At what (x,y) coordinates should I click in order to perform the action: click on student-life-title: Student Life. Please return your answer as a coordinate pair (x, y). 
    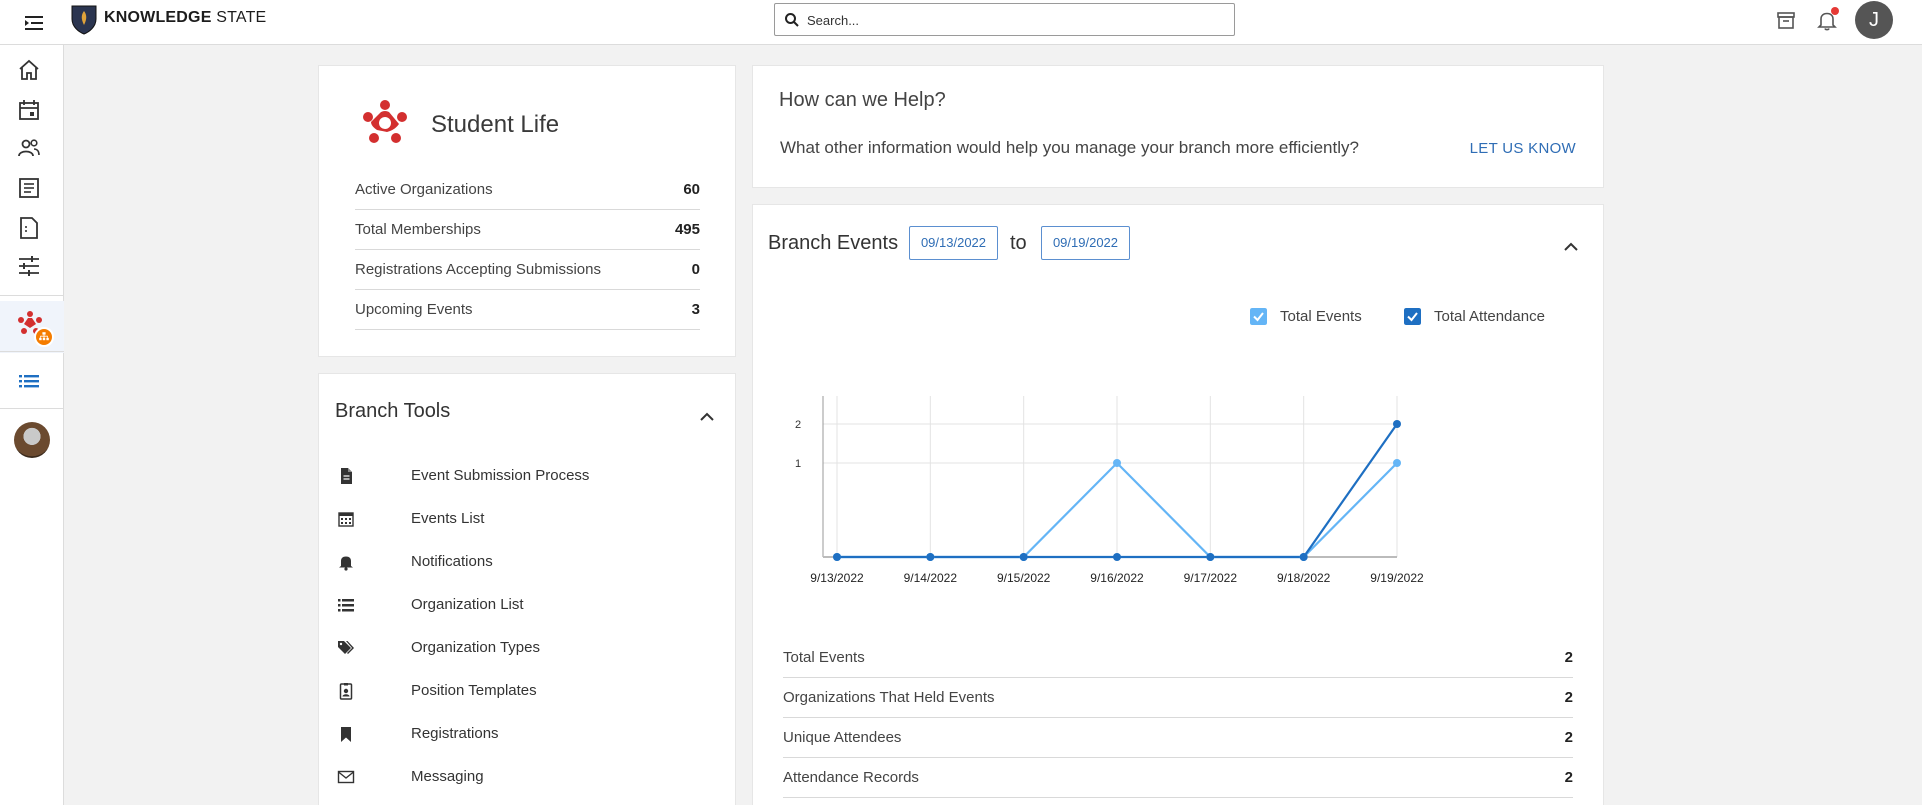
    Looking at the image, I should click on (495, 125).